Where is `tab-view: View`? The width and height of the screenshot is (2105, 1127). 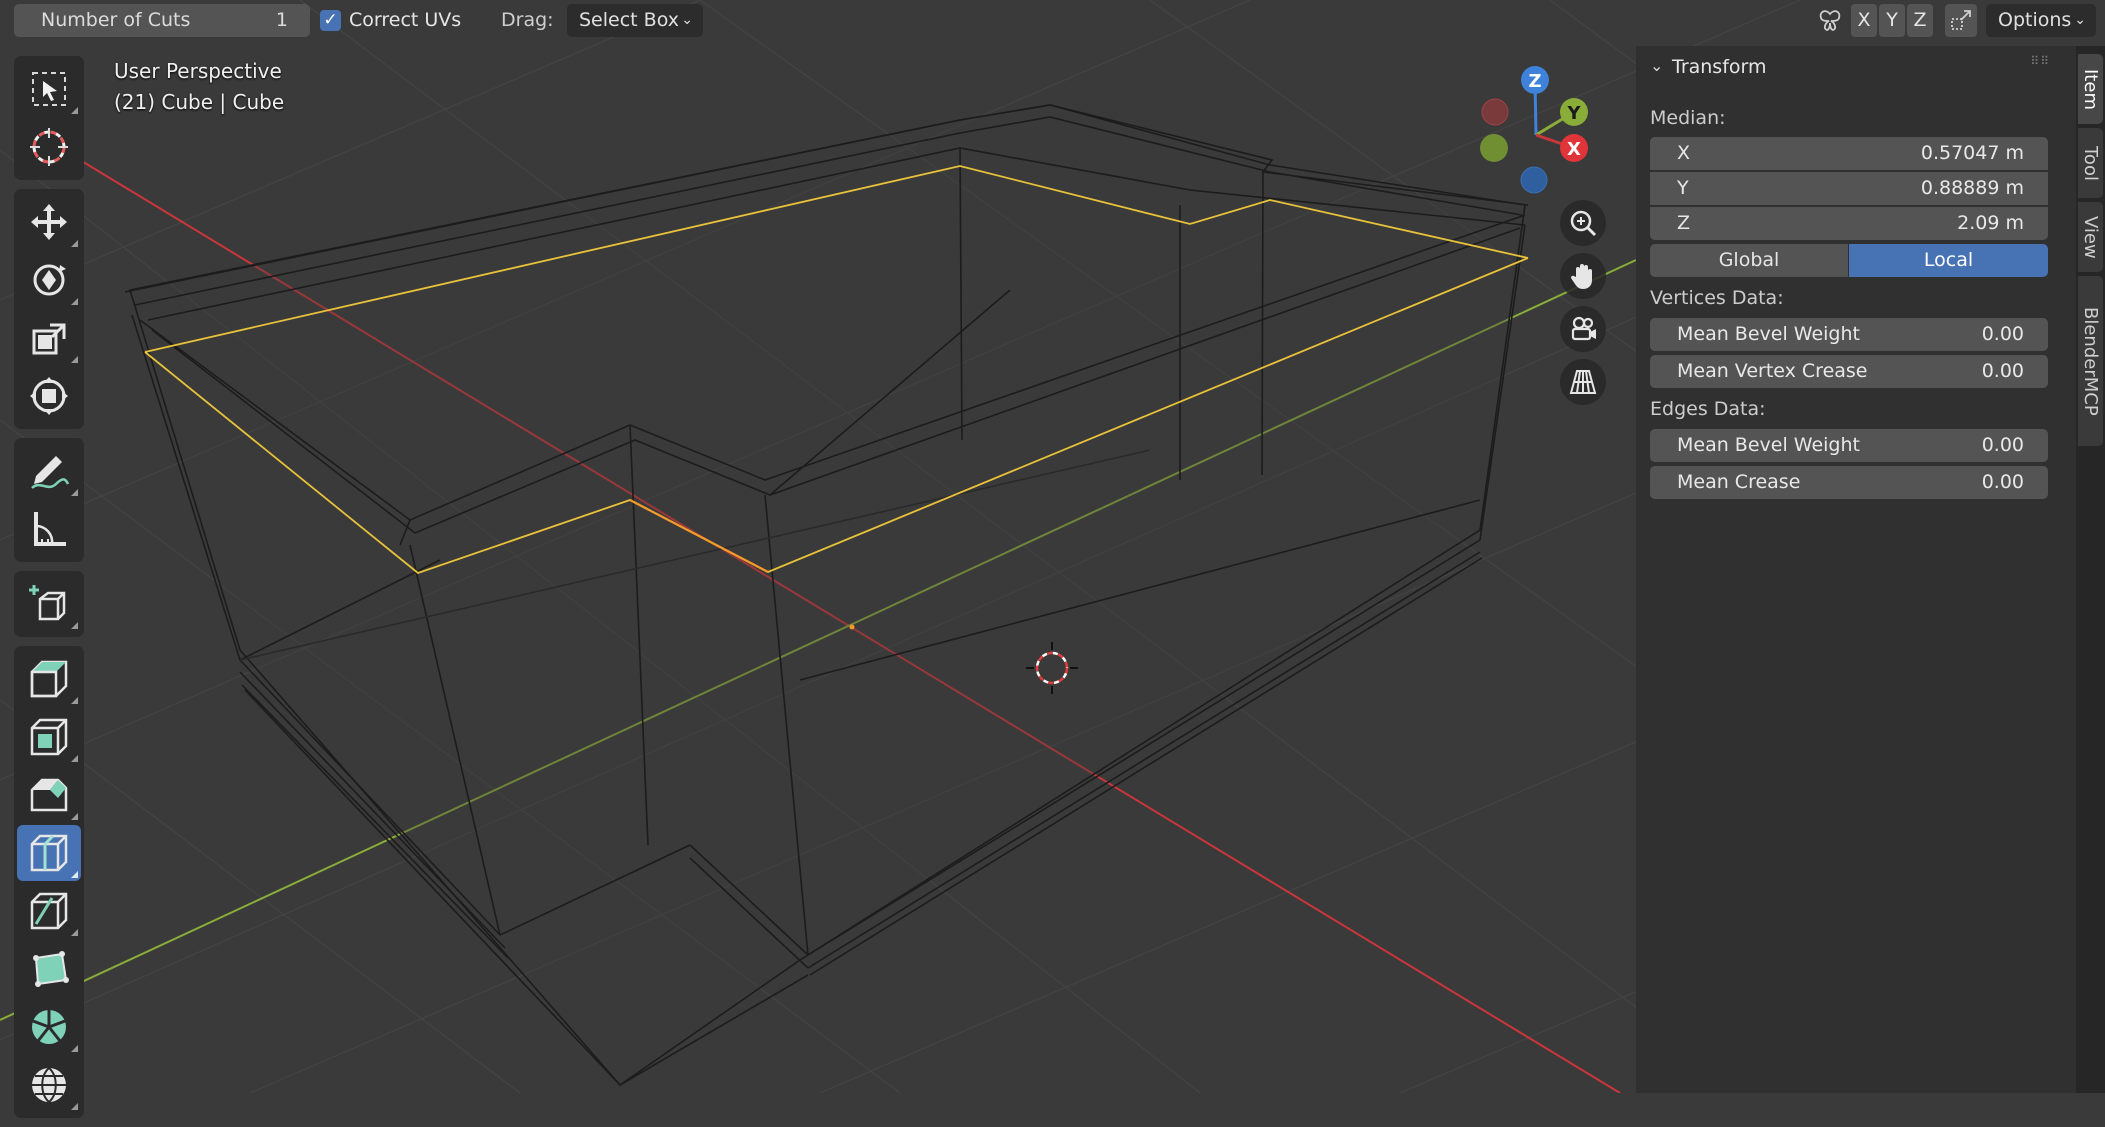
tab-view: View is located at coordinates (2090, 237).